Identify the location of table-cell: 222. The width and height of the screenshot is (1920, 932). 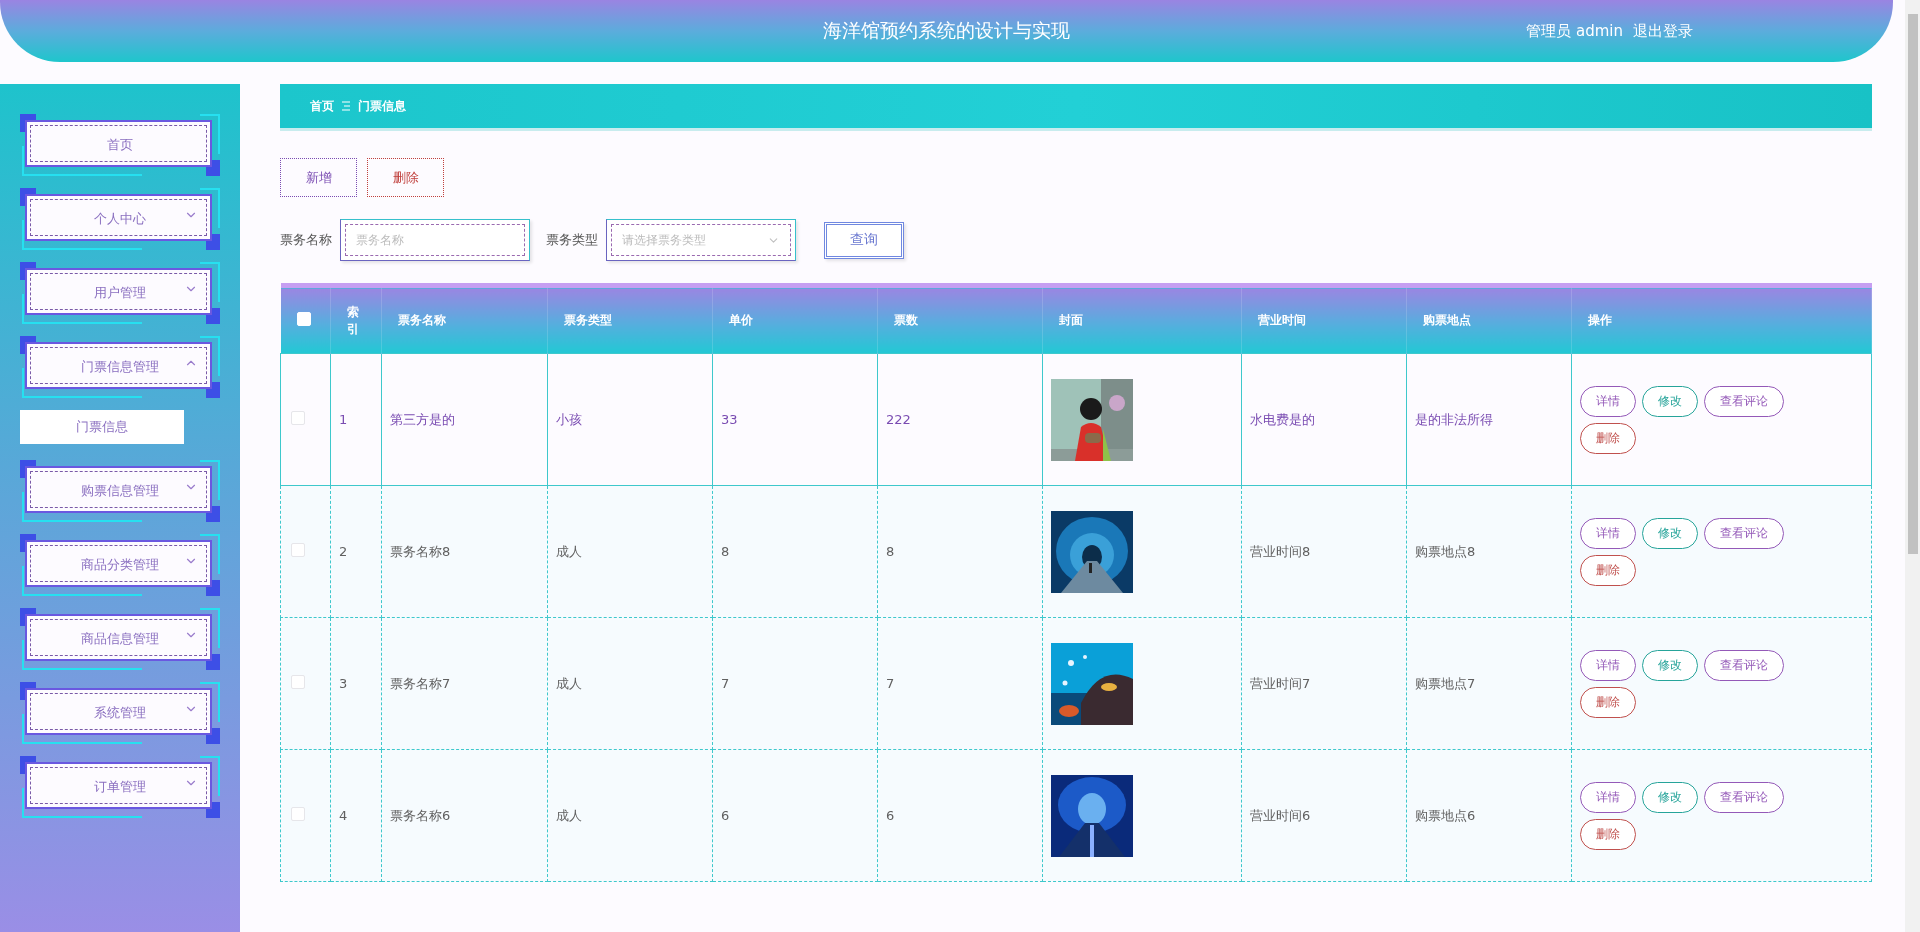
(898, 419).